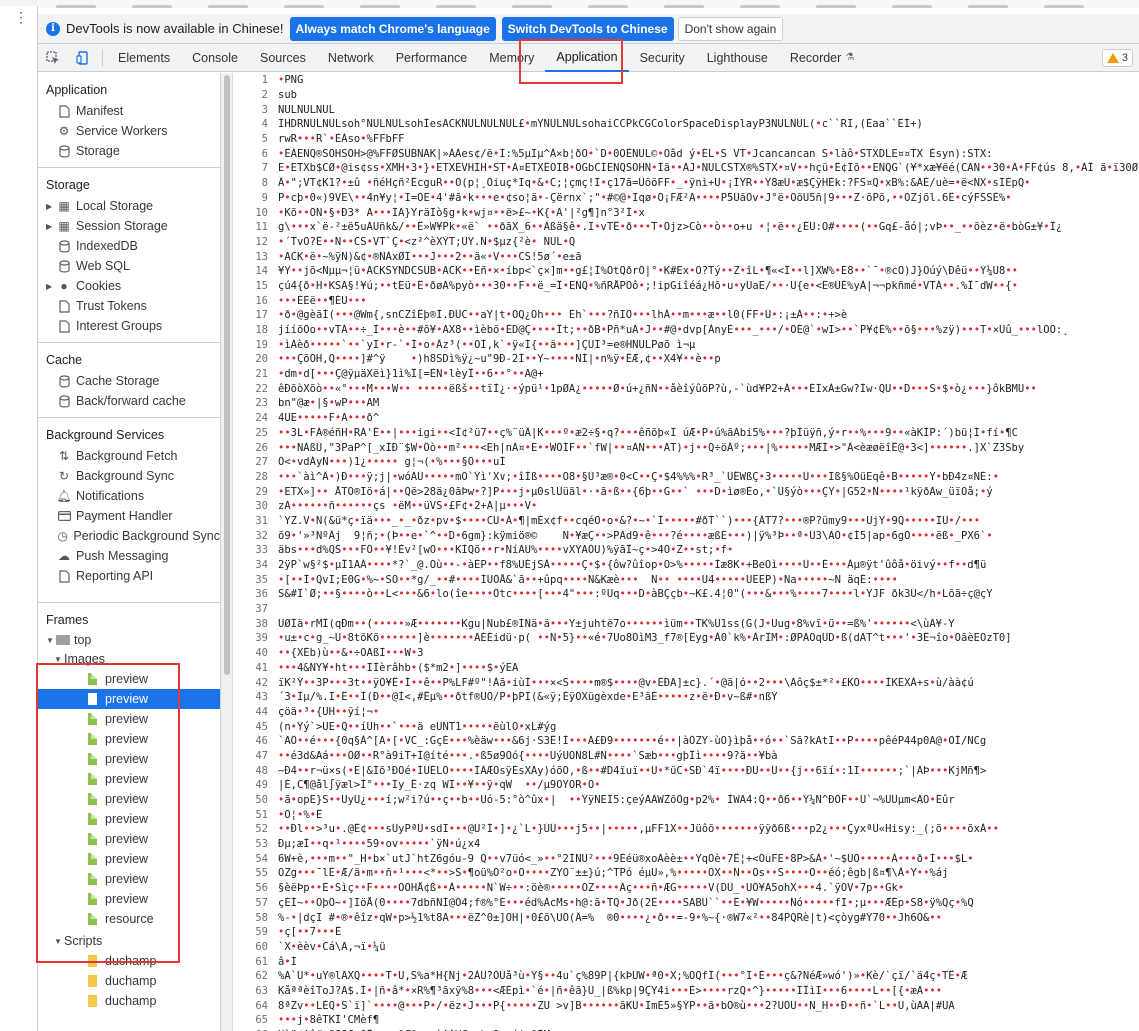  I want to click on sidebar-item-back-forward-cache: Back/forward cache, so click(129, 401).